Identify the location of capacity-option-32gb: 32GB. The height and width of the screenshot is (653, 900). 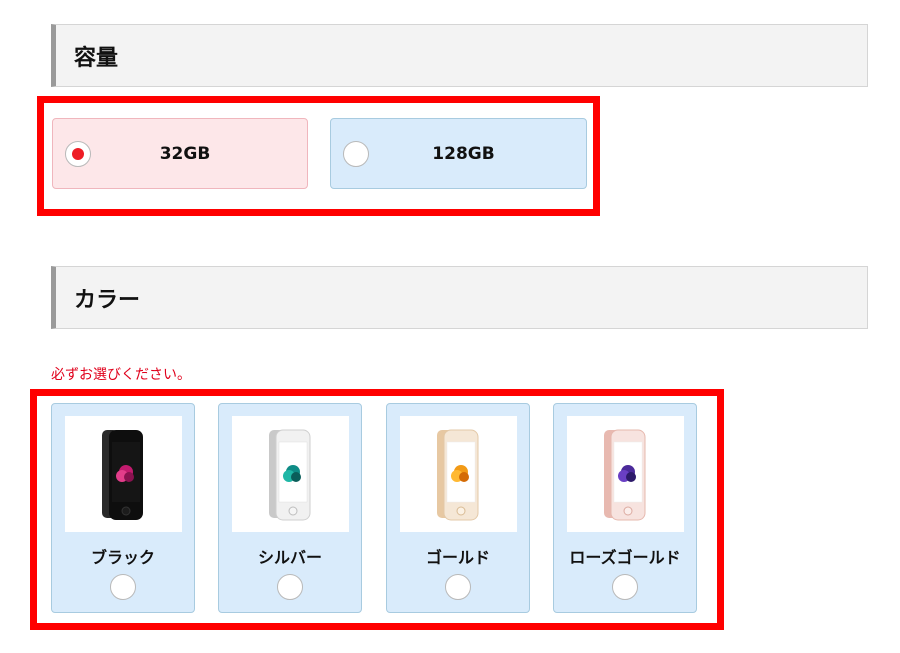
(180, 153).